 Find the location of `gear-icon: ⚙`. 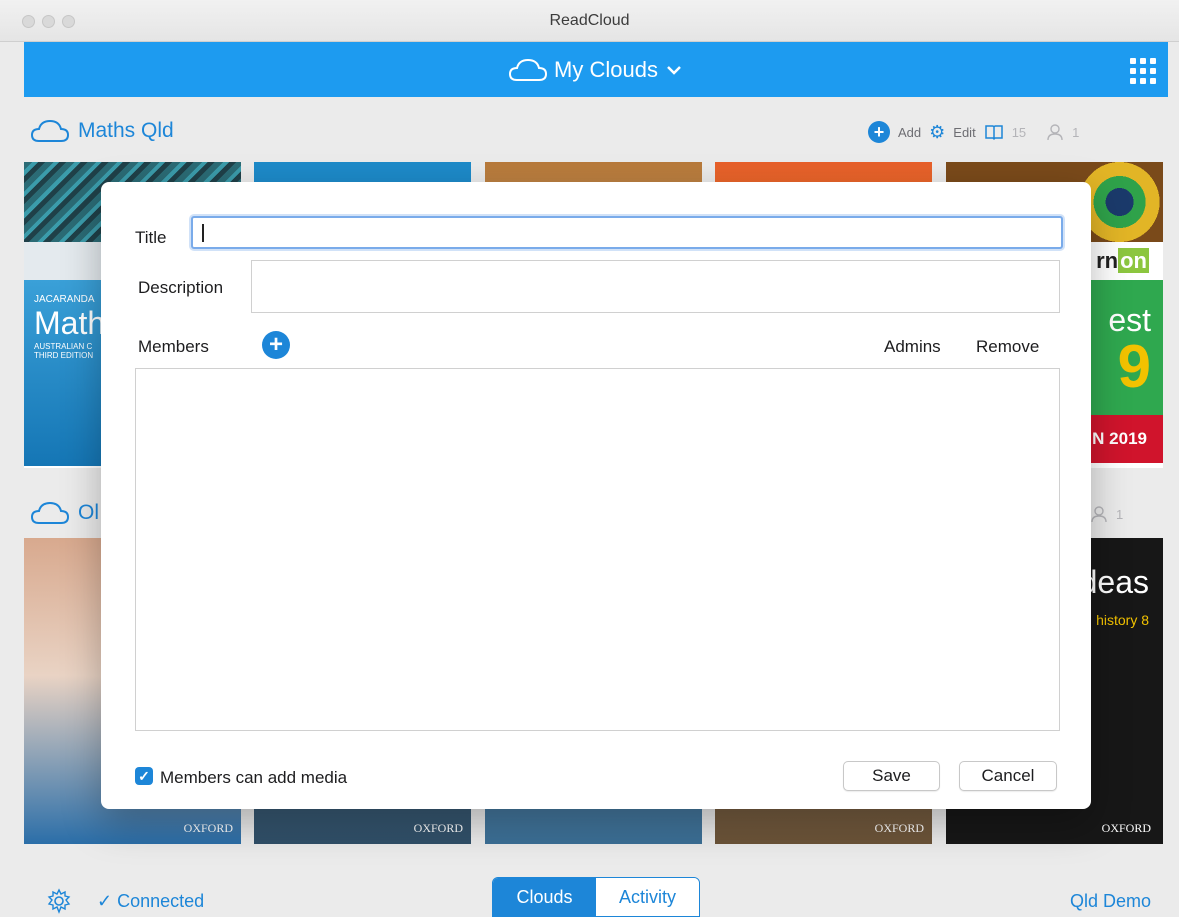

gear-icon: ⚙ is located at coordinates (937, 132).